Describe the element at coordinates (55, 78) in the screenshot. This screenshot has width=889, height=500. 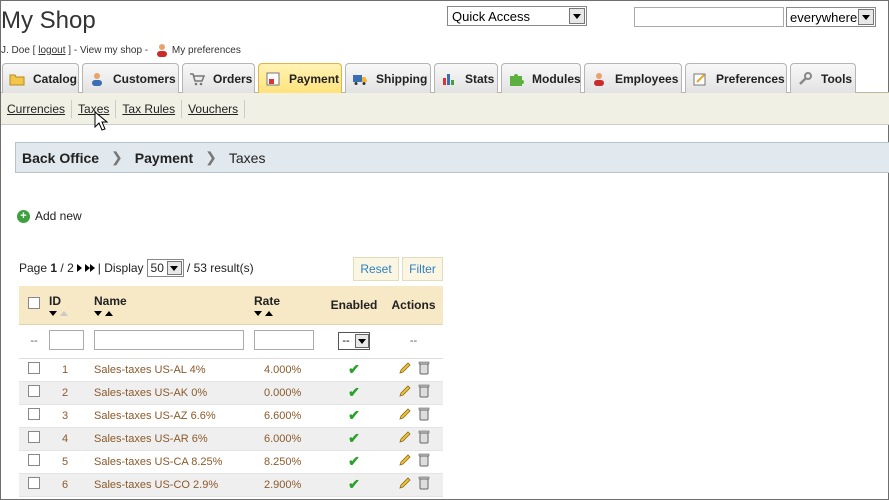
I see `tab-label: Catalog` at that location.